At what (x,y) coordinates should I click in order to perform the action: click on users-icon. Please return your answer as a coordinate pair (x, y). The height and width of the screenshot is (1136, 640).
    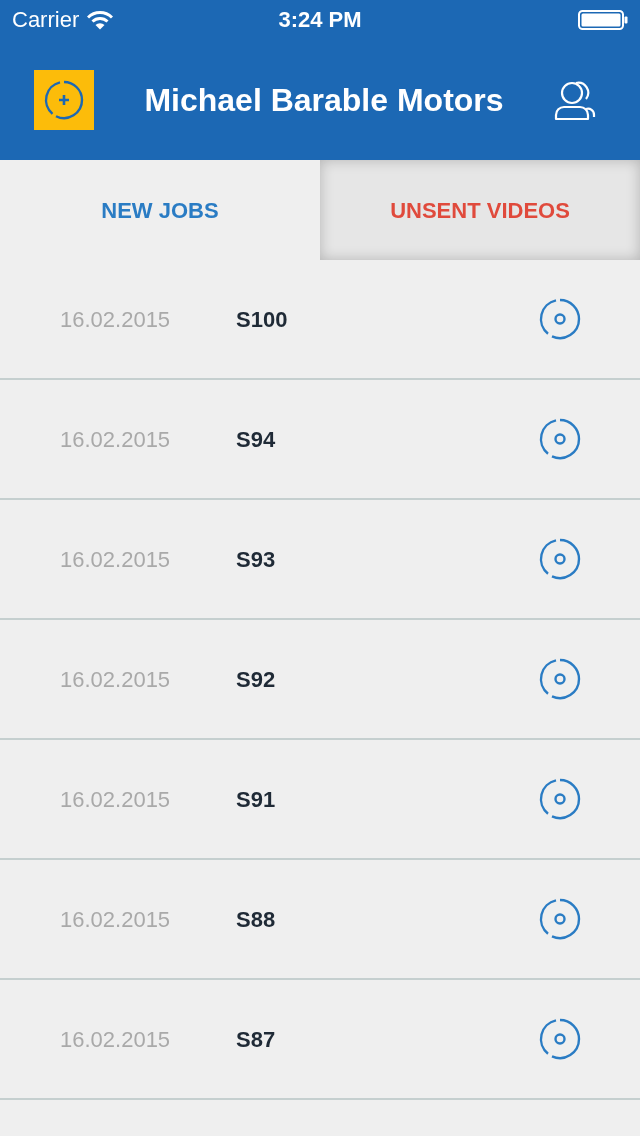
    Looking at the image, I should click on (575, 100).